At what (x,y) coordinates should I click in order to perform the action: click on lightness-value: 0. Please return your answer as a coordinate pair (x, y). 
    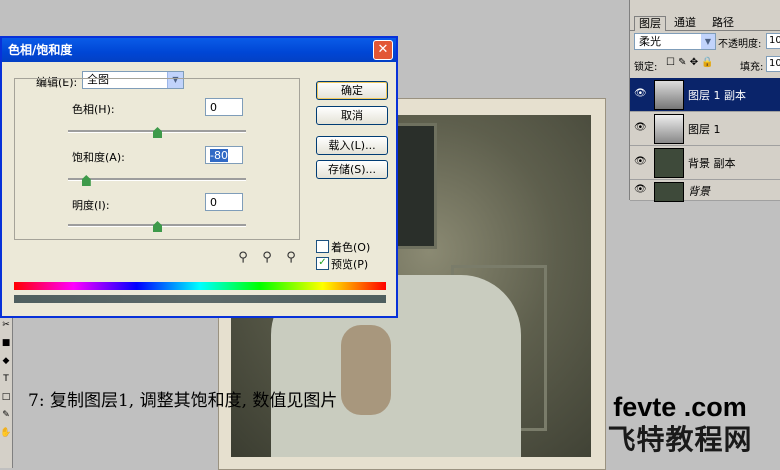
    Looking at the image, I should click on (213, 202).